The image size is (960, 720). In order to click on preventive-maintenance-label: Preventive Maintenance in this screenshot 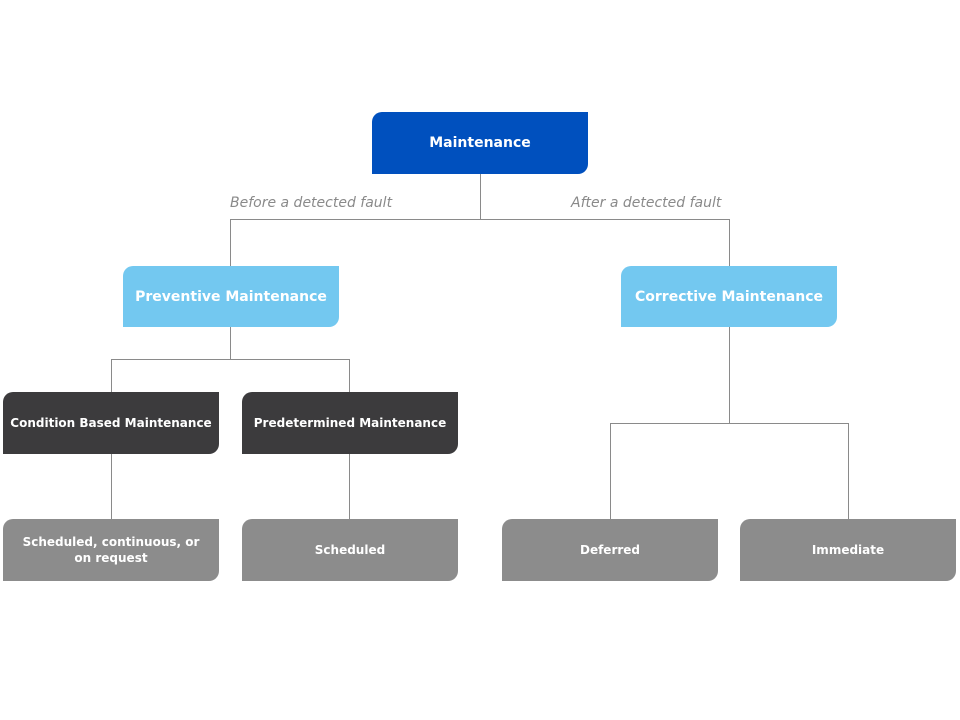, I will do `click(231, 296)`.